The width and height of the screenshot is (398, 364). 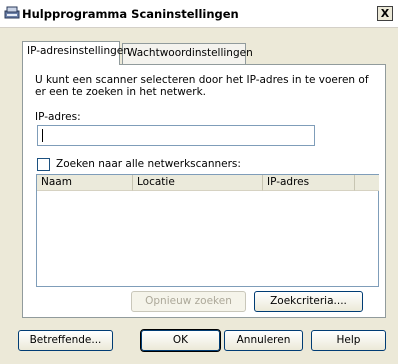 What do you see at coordinates (385, 13) in the screenshot?
I see `close-button: X` at bounding box center [385, 13].